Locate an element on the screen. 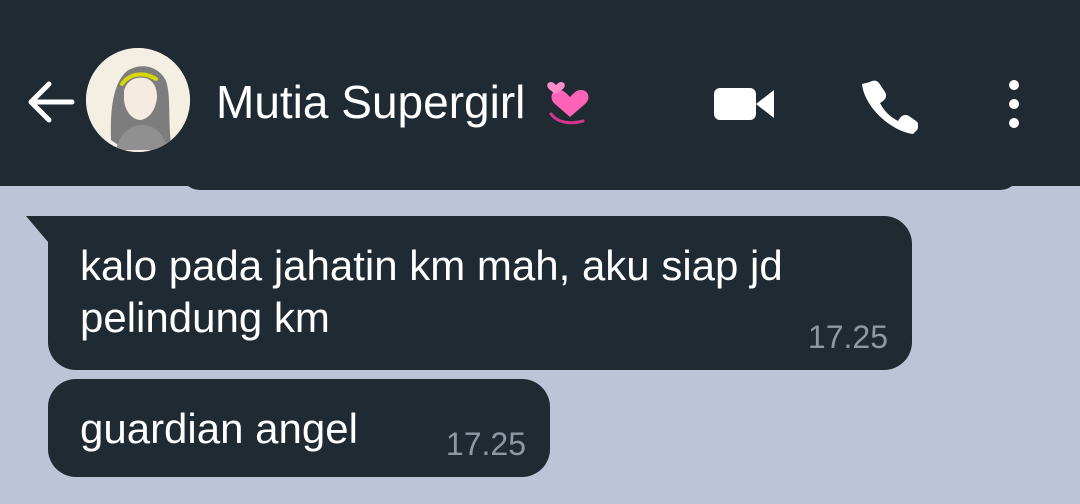 The width and height of the screenshot is (1080, 504). more-options-icon is located at coordinates (1014, 104).